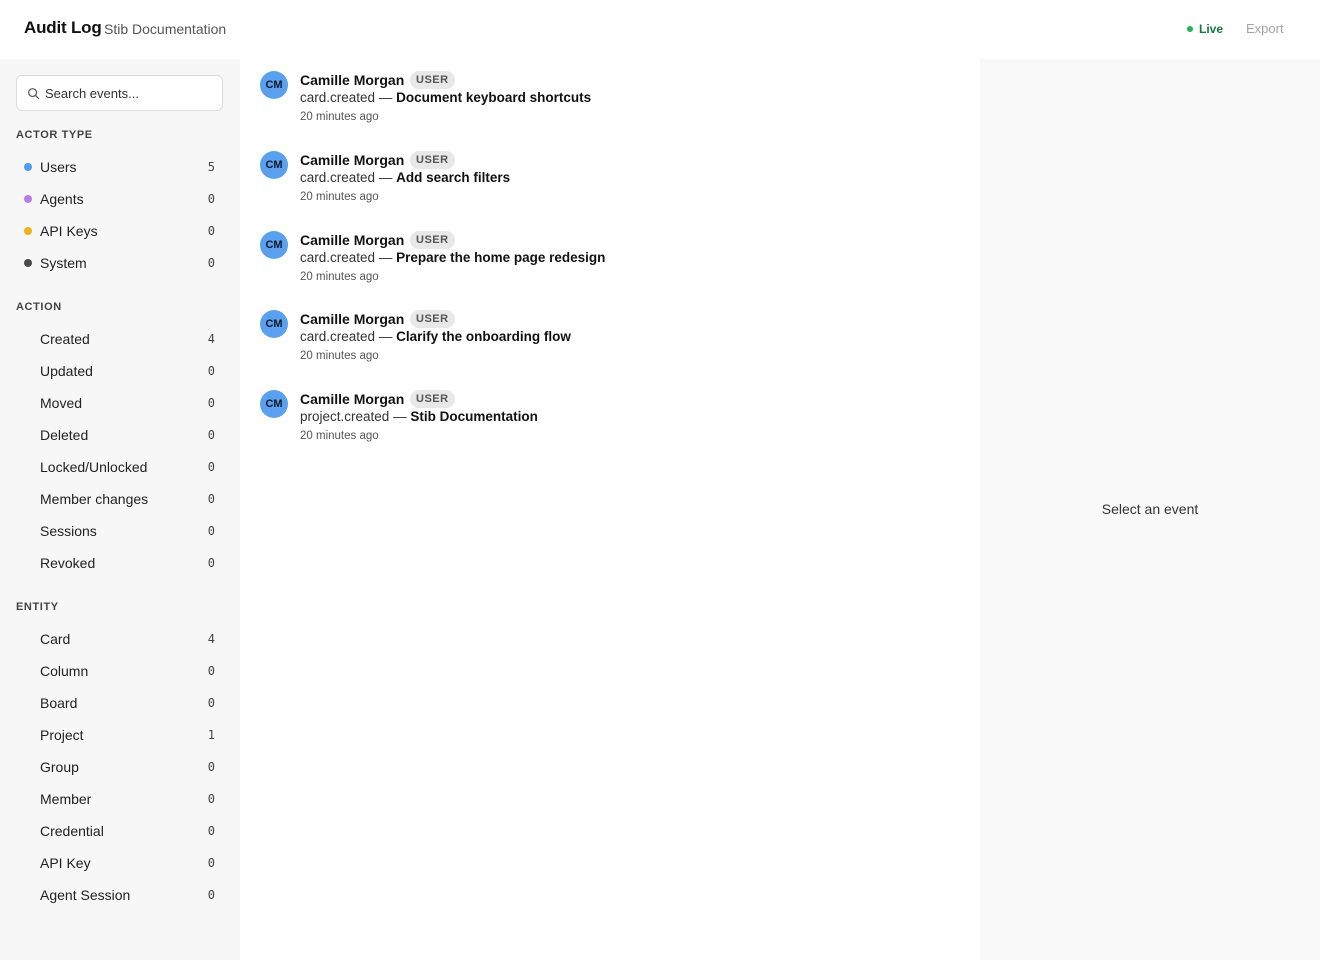 This screenshot has width=1320, height=960. What do you see at coordinates (119, 767) in the screenshot?
I see `filter-item-group: Group 0` at bounding box center [119, 767].